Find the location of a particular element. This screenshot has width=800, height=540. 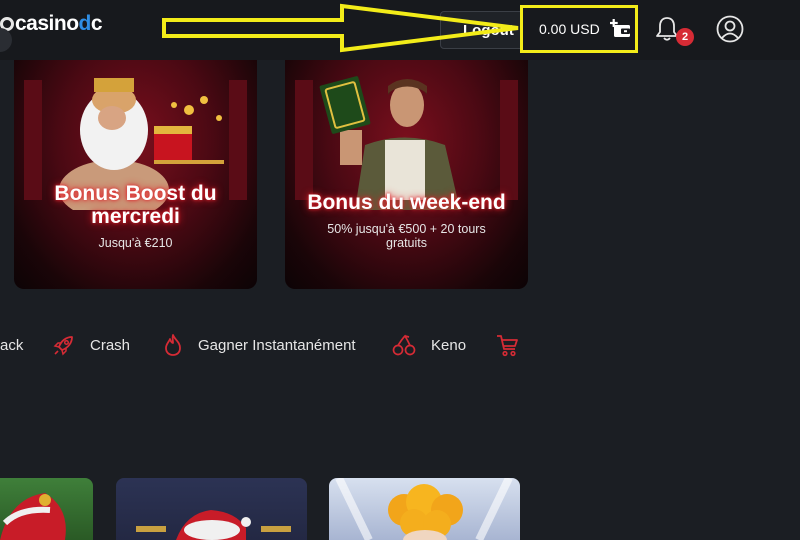

promo-title: Bonus Boost du mercredi is located at coordinates (135, 205).